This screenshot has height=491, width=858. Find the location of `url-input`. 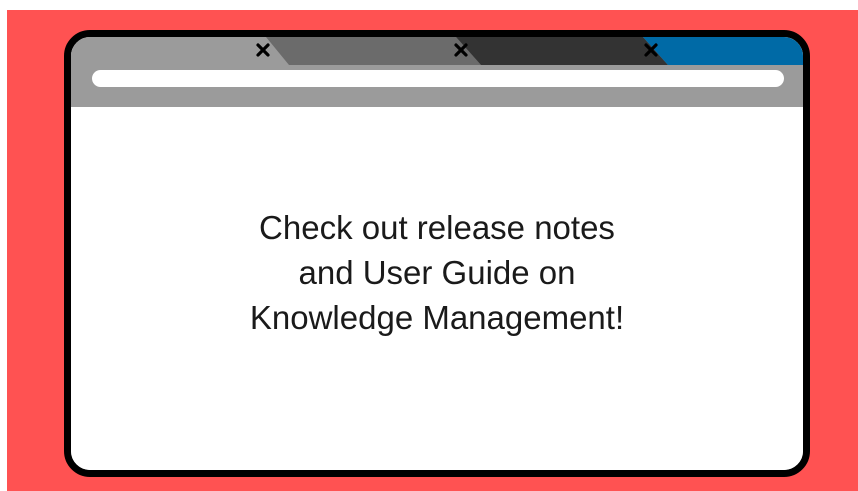

url-input is located at coordinates (438, 78).